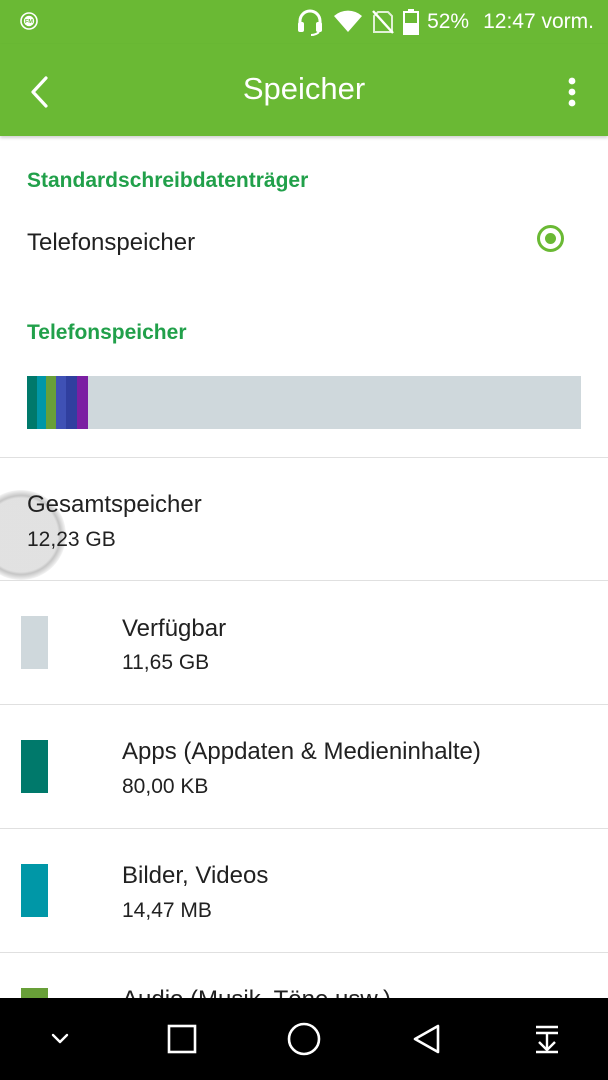 The height and width of the screenshot is (1080, 608). I want to click on category-row-images-videos: Bilder, Videos 14,47 MB, so click(304, 890).